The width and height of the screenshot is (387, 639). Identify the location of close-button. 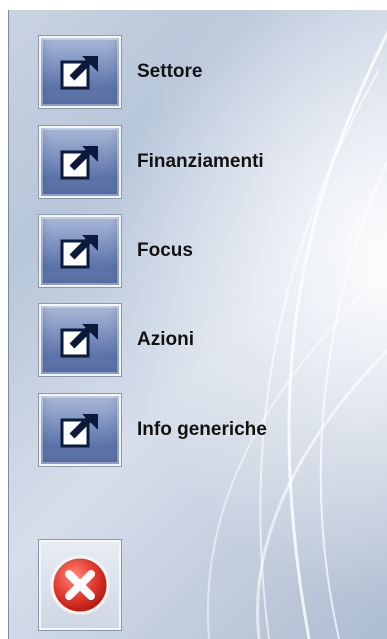
(80, 585).